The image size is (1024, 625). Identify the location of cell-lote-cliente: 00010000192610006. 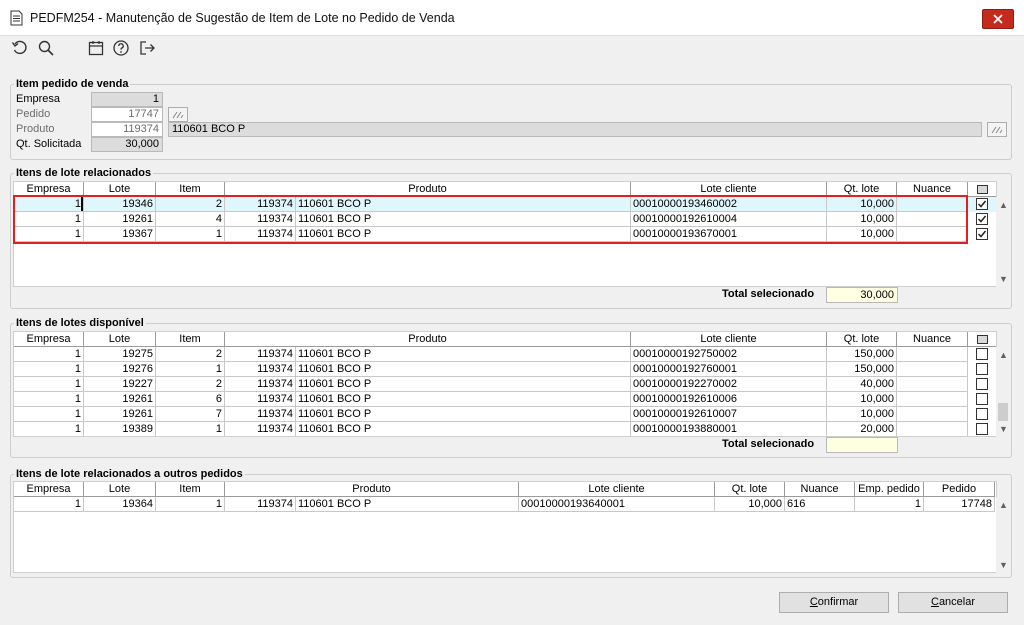
(729, 399).